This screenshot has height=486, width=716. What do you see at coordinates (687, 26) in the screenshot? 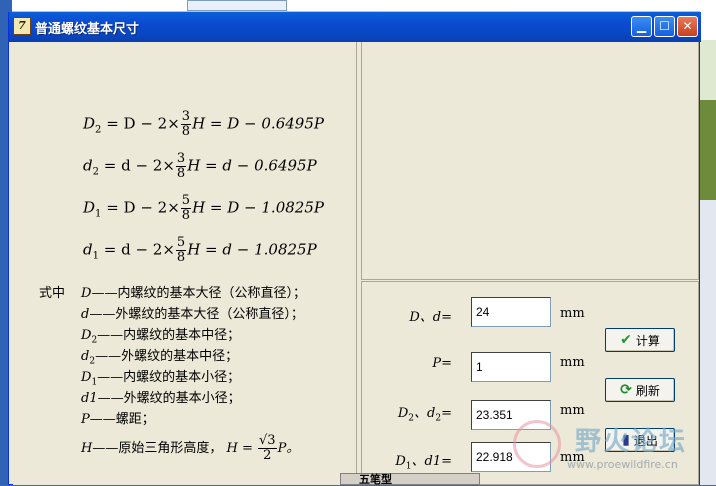
I see `close-button: ✕` at bounding box center [687, 26].